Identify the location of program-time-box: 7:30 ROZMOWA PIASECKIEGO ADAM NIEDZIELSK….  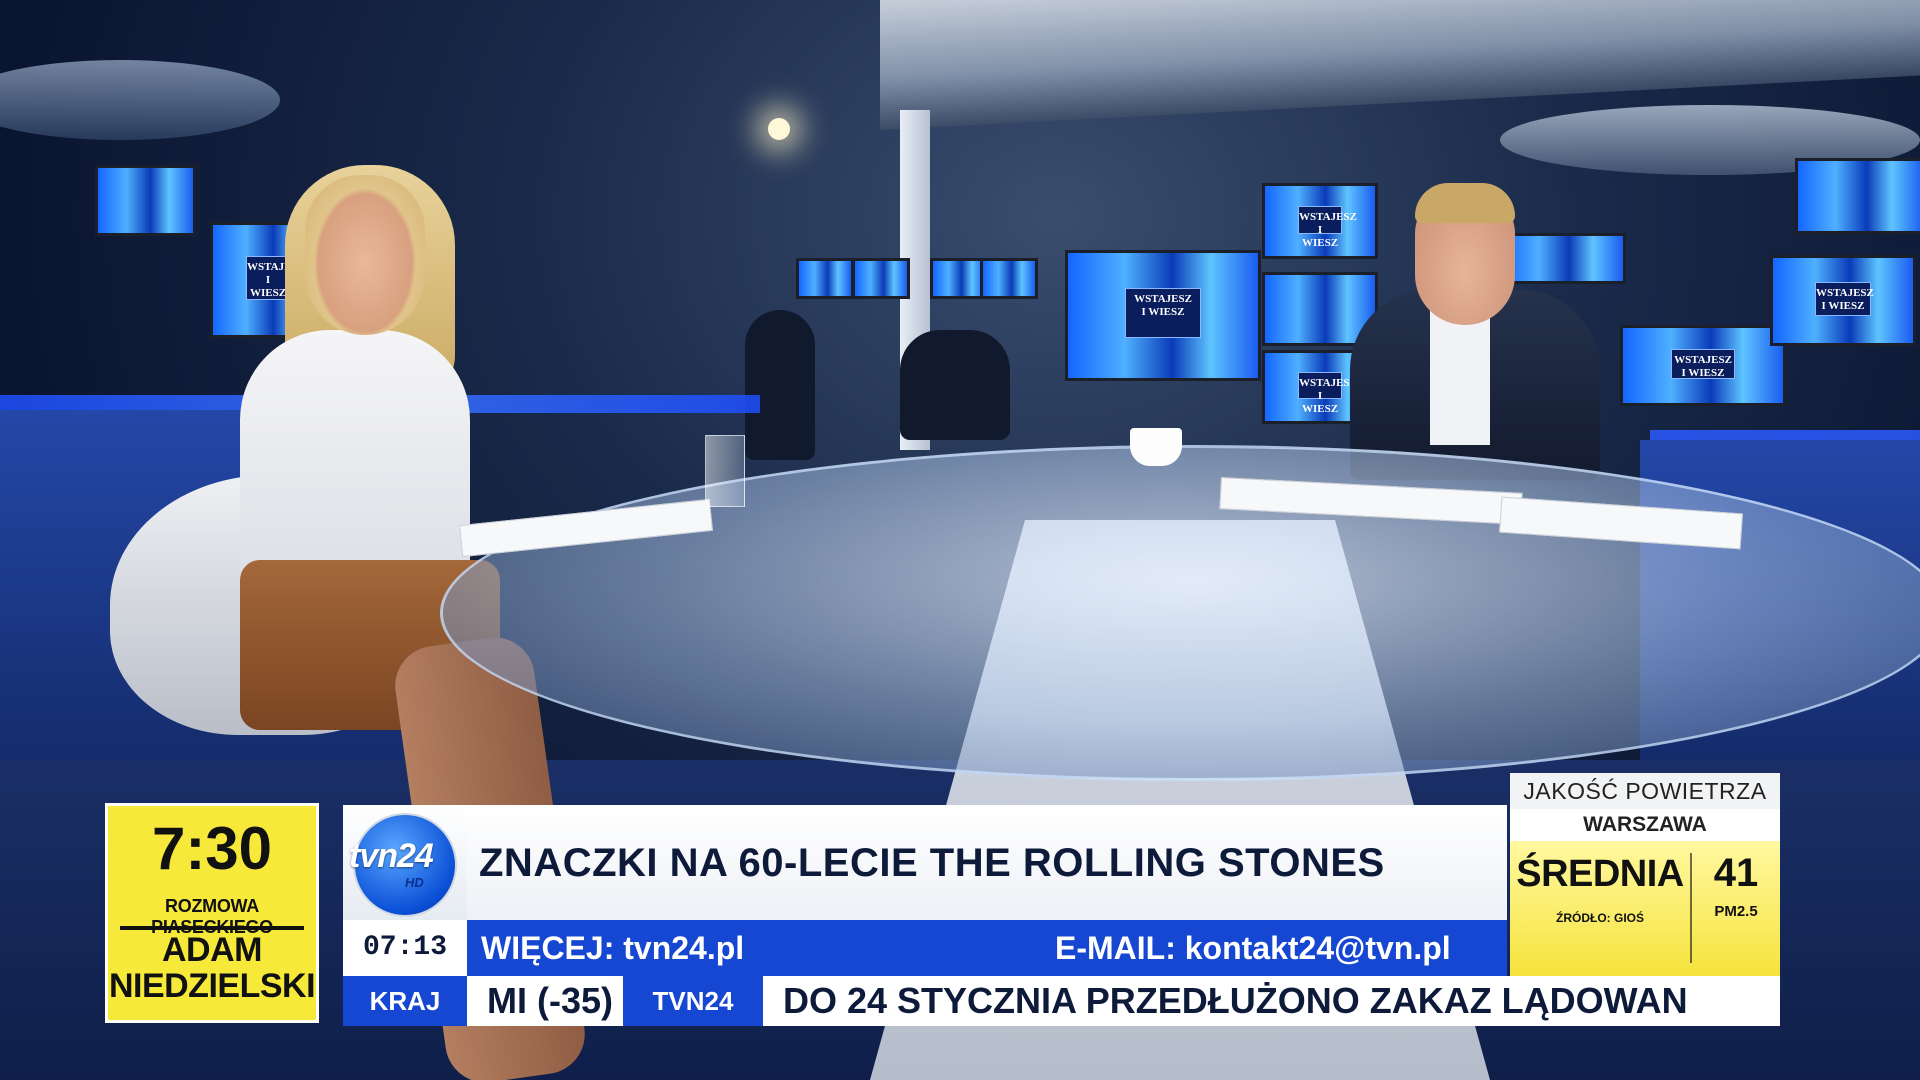
(212, 913).